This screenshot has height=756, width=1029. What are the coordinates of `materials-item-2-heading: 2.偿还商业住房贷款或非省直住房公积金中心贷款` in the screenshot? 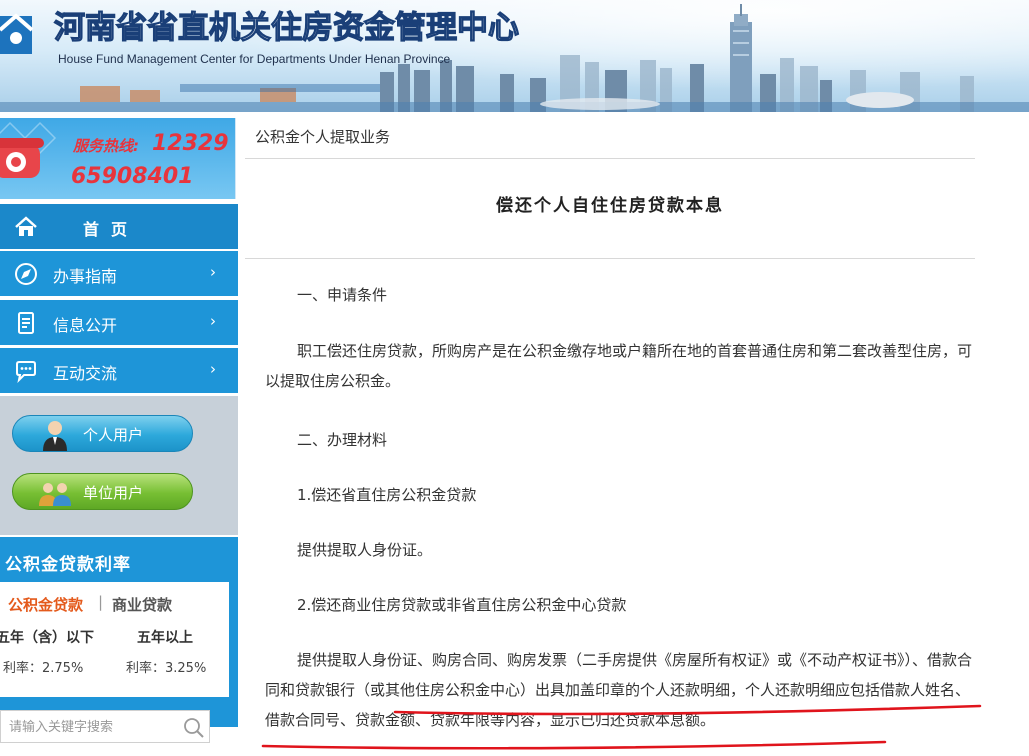 It's located at (621, 605).